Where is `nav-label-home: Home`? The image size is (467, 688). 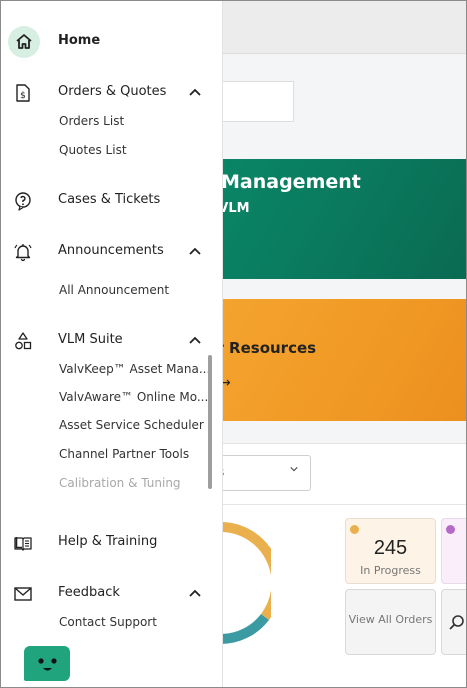
nav-label-home: Home is located at coordinates (79, 40).